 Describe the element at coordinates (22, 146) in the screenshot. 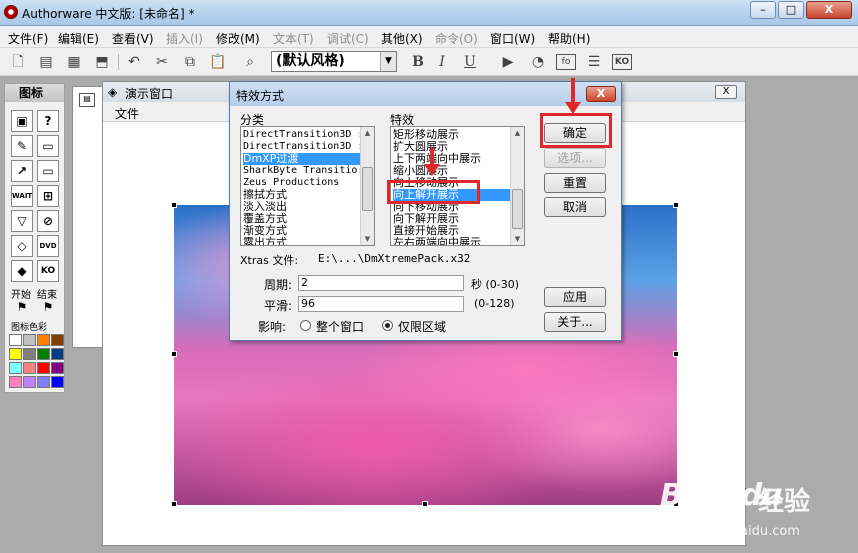

I see `erase-icon: ✎` at that location.